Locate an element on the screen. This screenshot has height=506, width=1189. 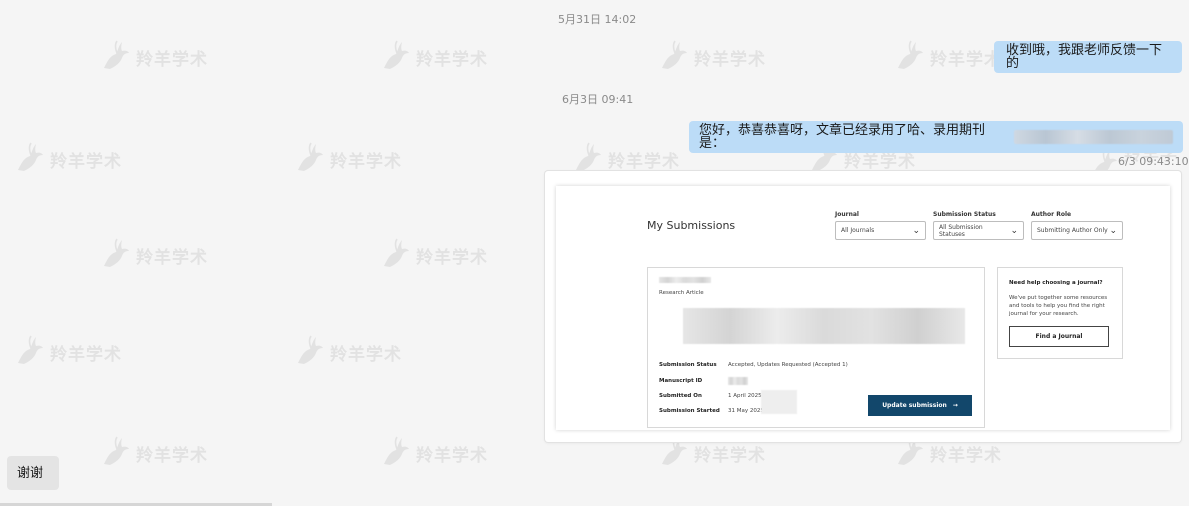
journal-filter-label: Journal is located at coordinates (847, 214).